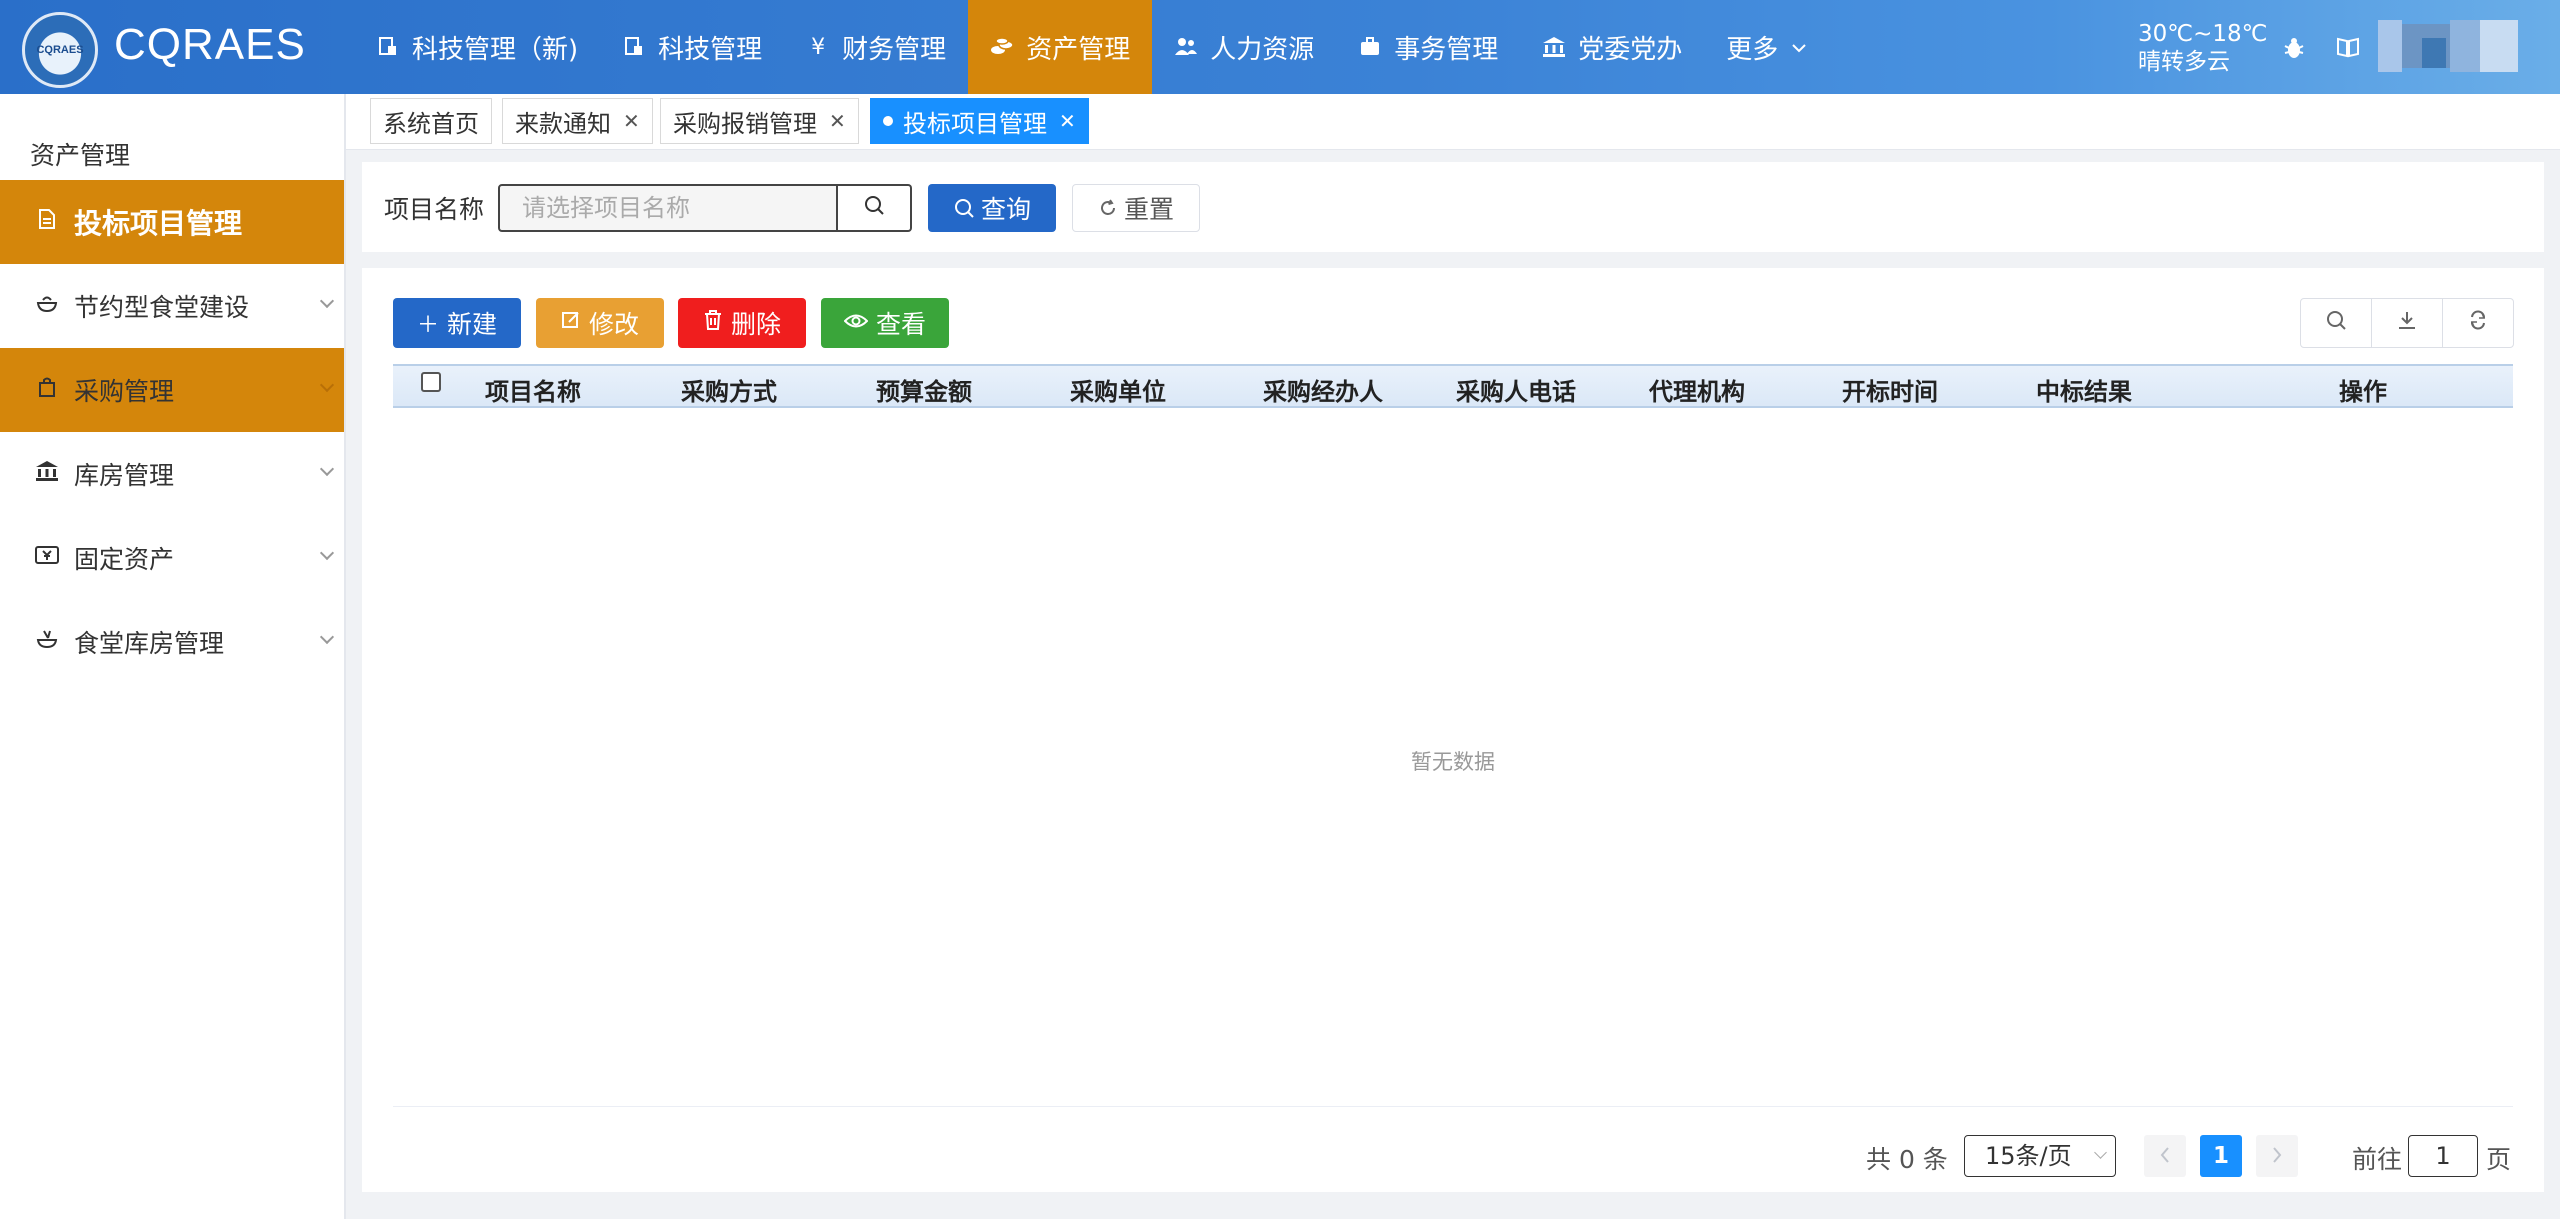  I want to click on tab-bid-projects: 投标项目管理 ✕, so click(979, 121).